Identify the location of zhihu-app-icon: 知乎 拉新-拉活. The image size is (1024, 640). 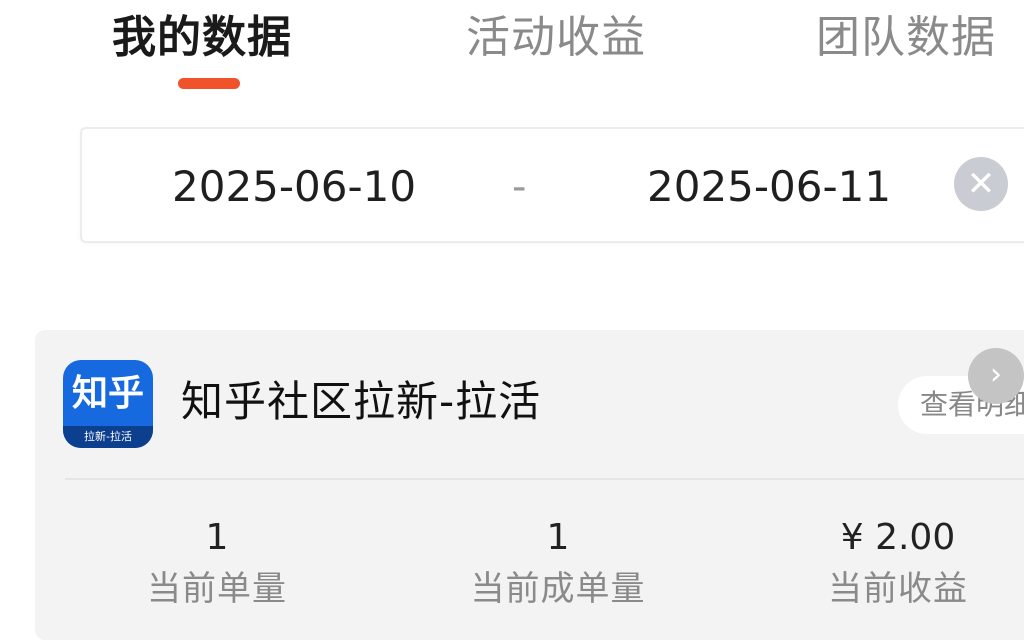
(108, 404).